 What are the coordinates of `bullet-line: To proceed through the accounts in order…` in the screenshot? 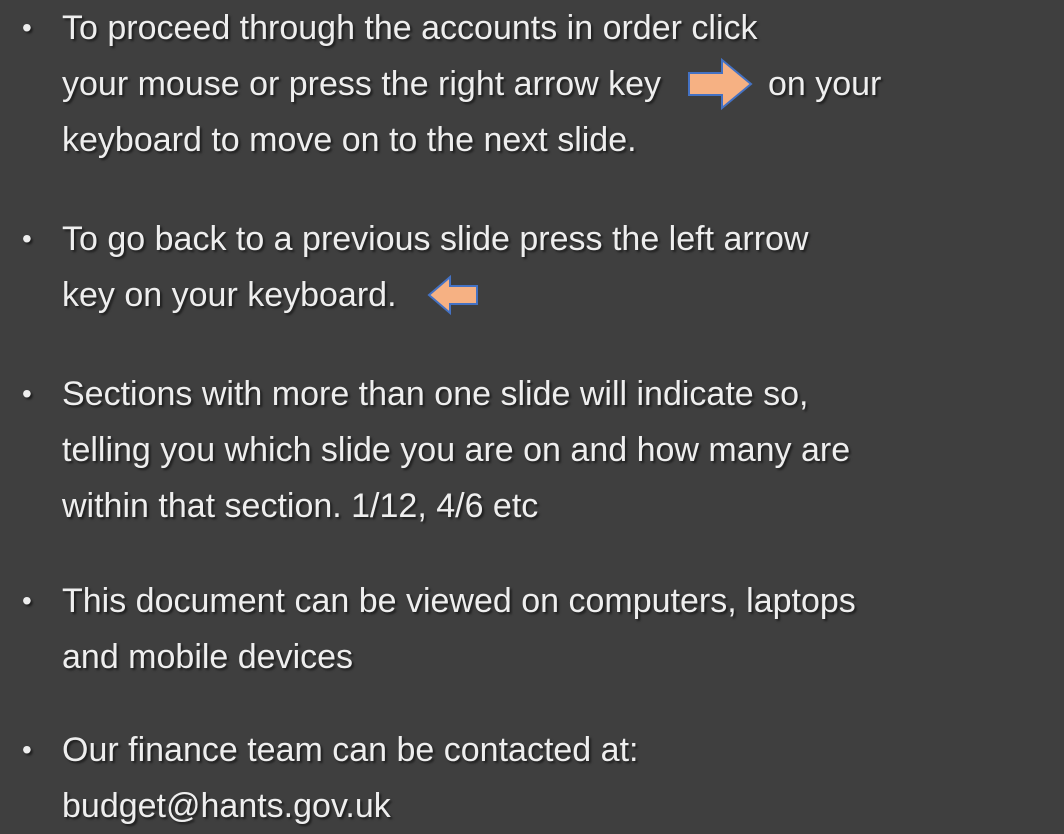 It's located at (410, 28).